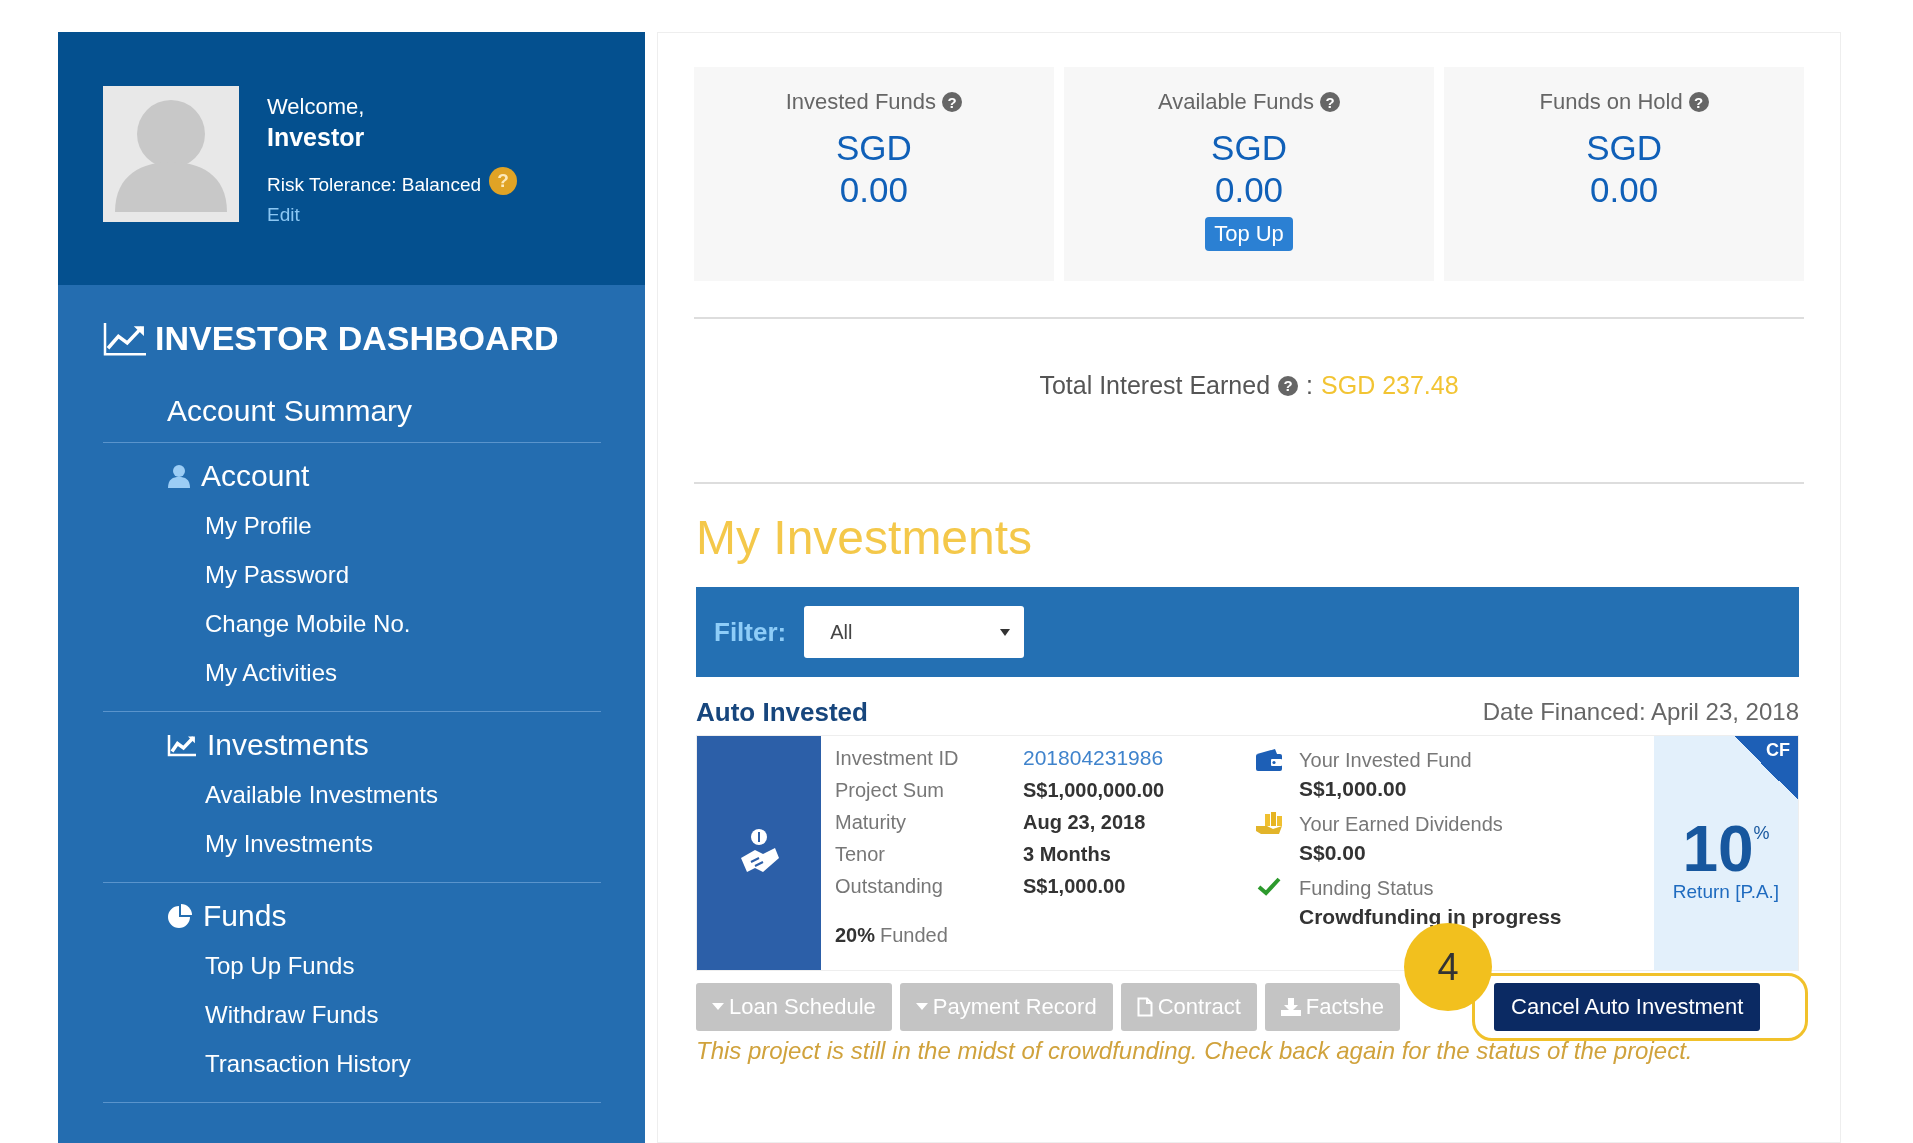 The width and height of the screenshot is (1913, 1143). What do you see at coordinates (316, 107) in the screenshot?
I see `welcome-text: Welcome,` at bounding box center [316, 107].